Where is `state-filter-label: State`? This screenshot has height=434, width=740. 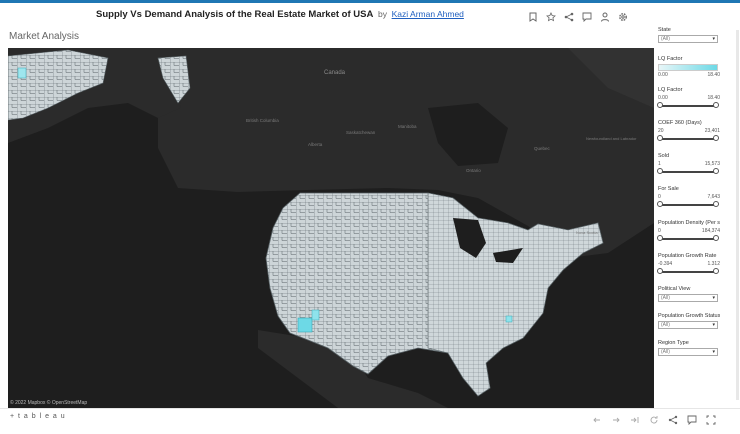
state-filter-label: State is located at coordinates (664, 30).